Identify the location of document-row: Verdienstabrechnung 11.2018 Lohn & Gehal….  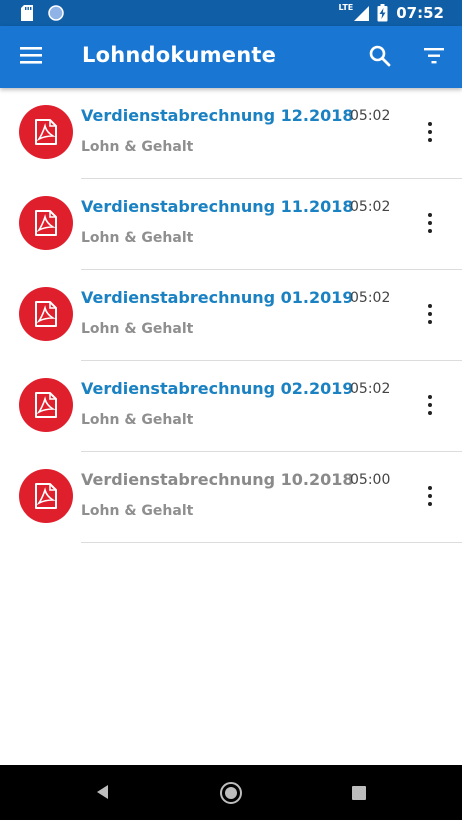
(231, 224).